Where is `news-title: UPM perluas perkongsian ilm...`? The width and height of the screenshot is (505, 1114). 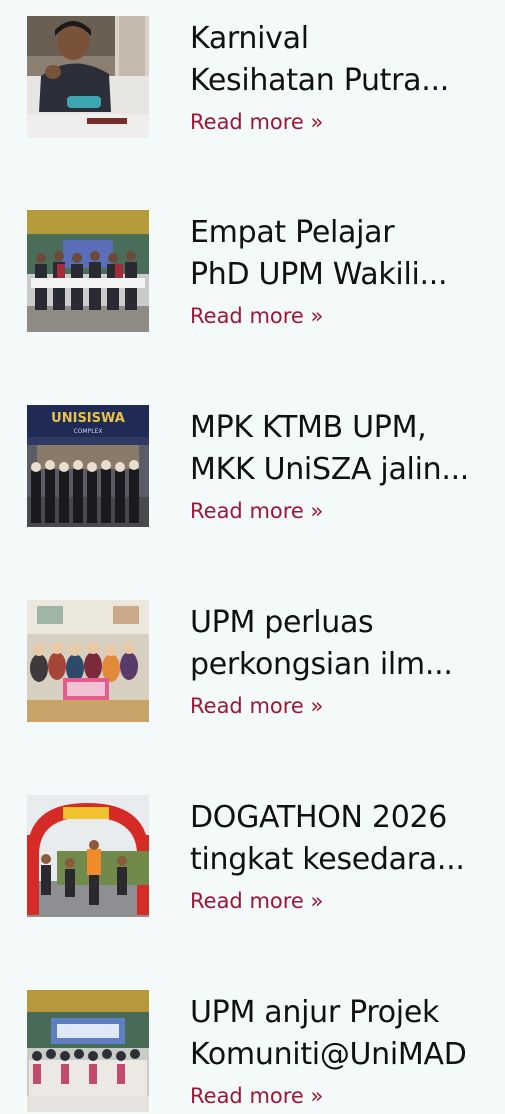 news-title: UPM perluas perkongsian ilm... is located at coordinates (347, 644).